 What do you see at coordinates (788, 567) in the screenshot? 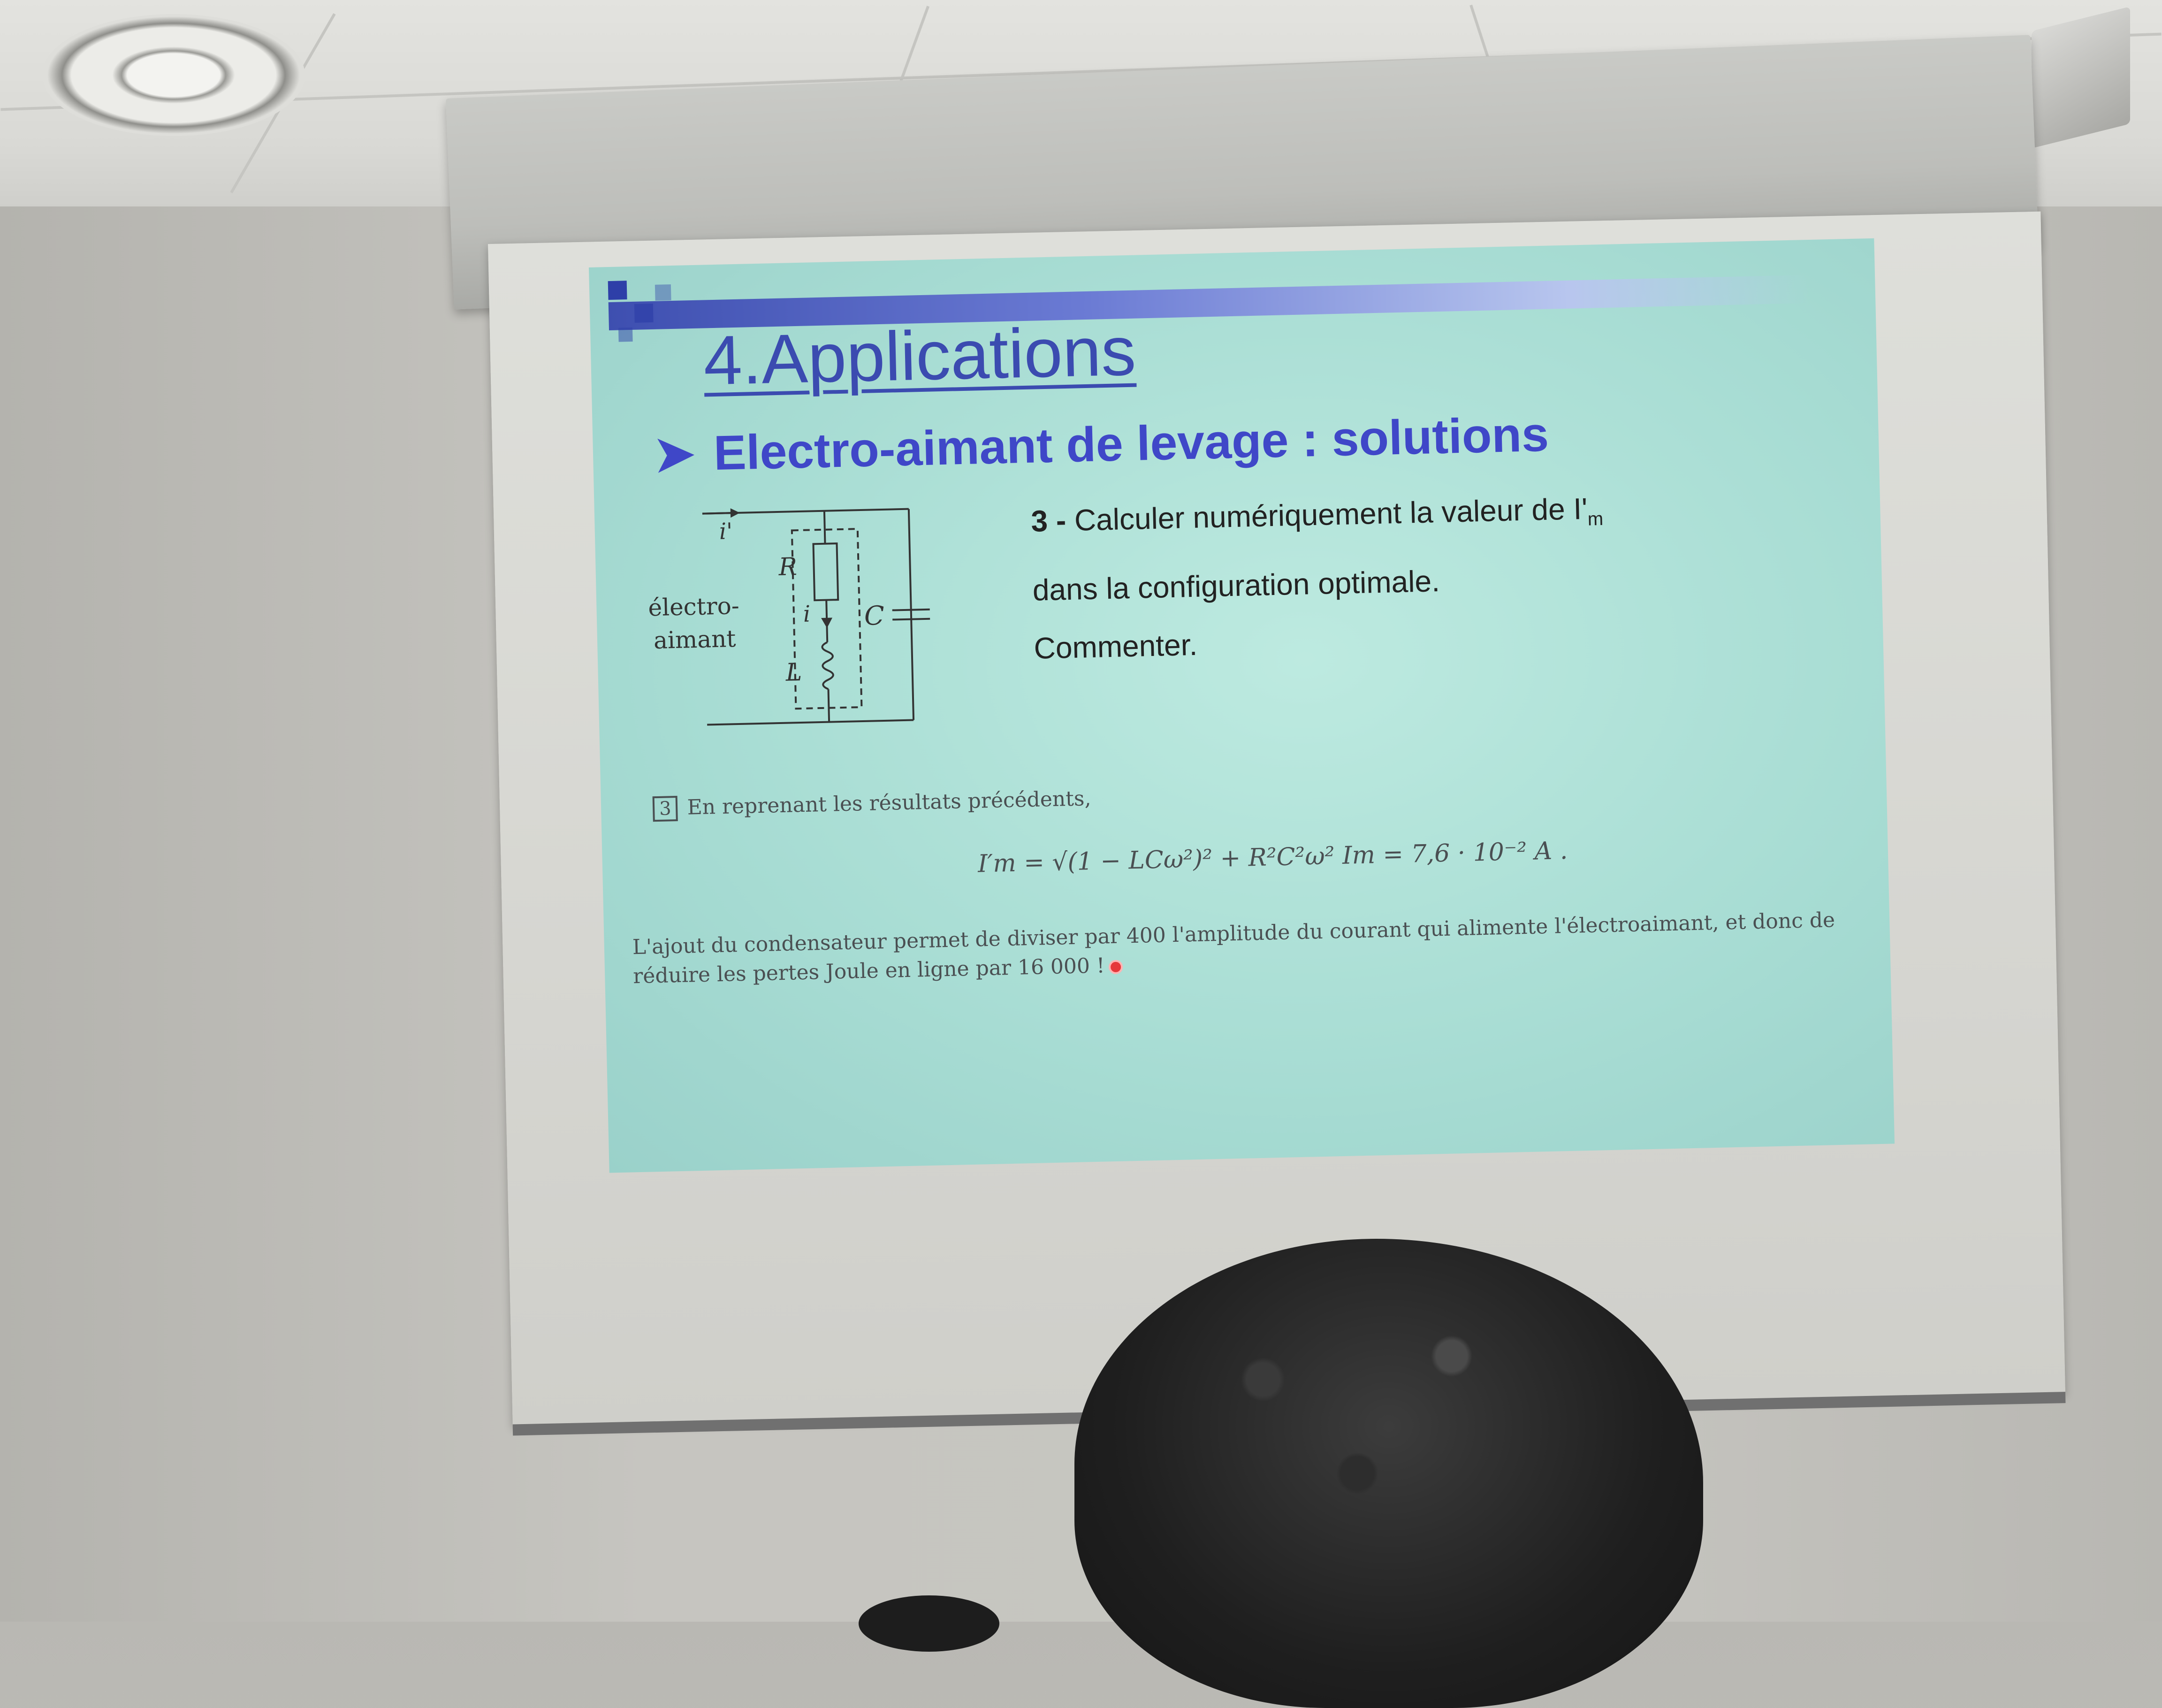
I see `resistor-label: R` at bounding box center [788, 567].